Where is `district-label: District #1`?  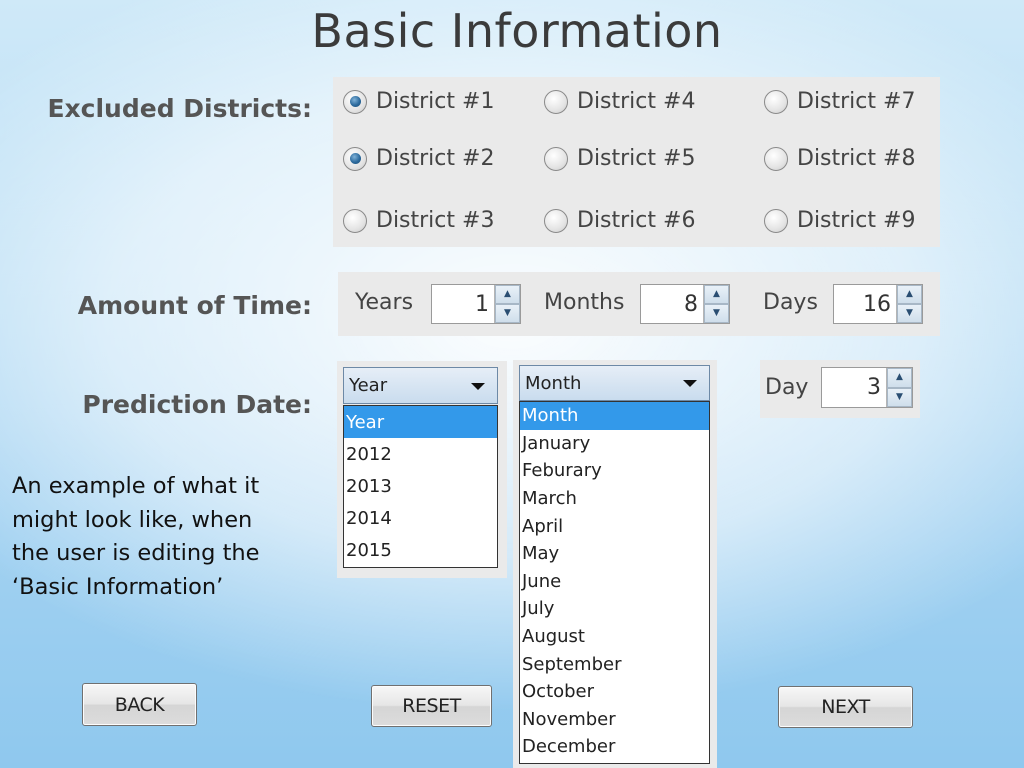 district-label: District #1 is located at coordinates (435, 101).